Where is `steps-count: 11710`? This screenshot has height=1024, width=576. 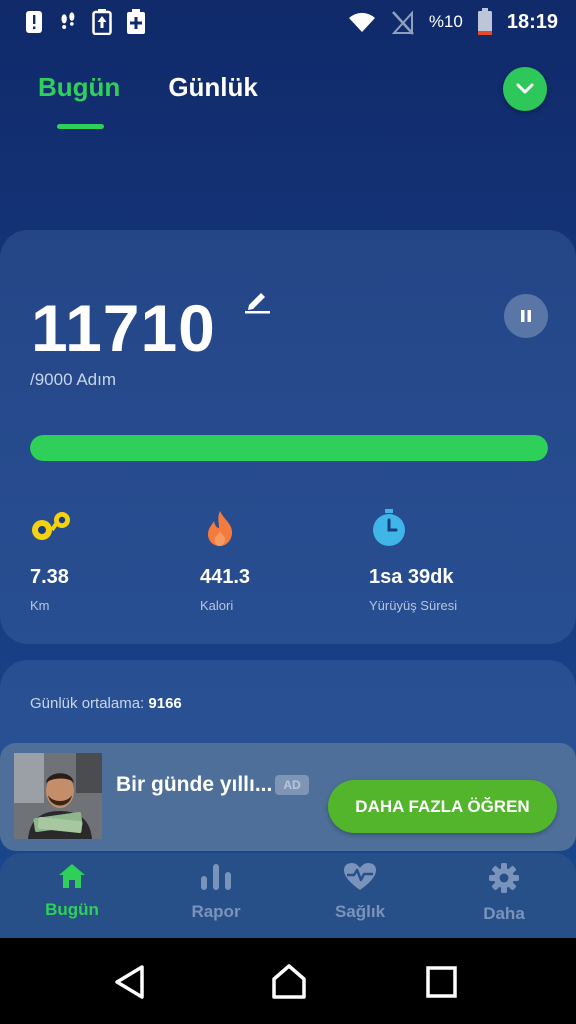
steps-count: 11710 is located at coordinates (123, 328).